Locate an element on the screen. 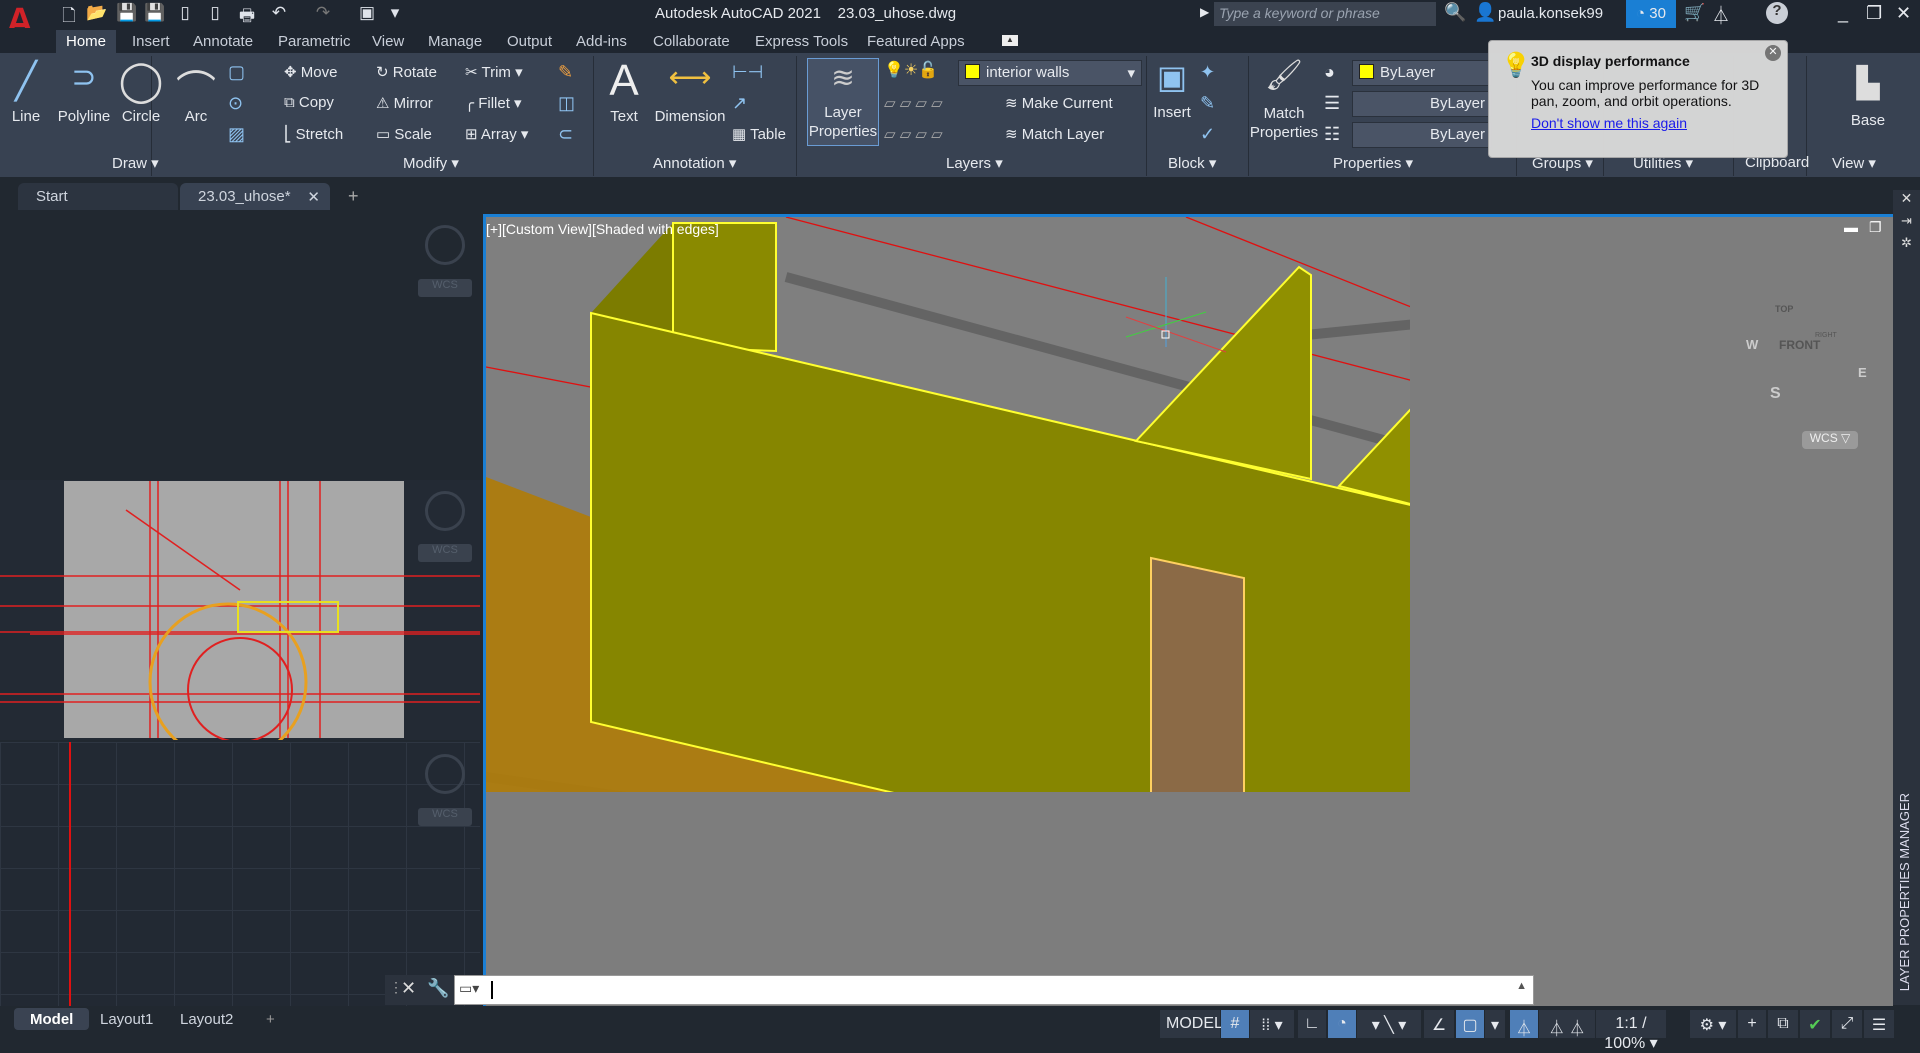  move-button: ✥ Move is located at coordinates (310, 72).